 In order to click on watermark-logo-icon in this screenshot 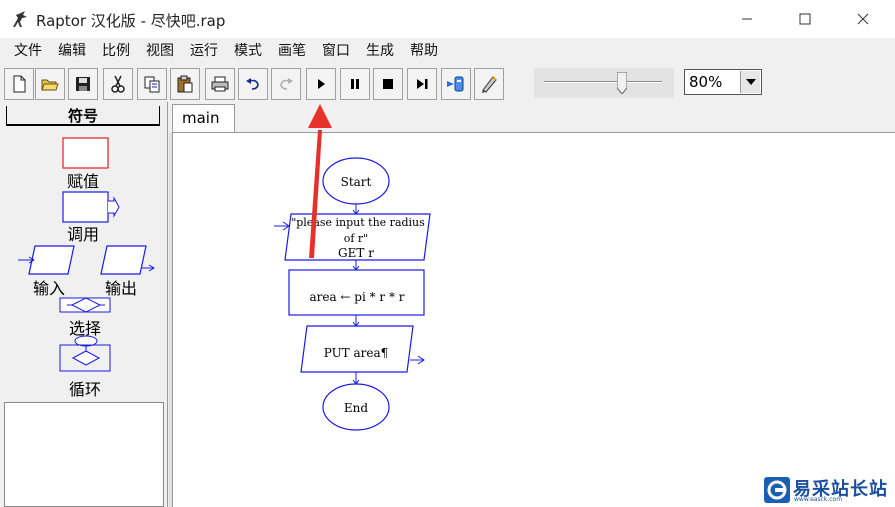, I will do `click(777, 490)`.